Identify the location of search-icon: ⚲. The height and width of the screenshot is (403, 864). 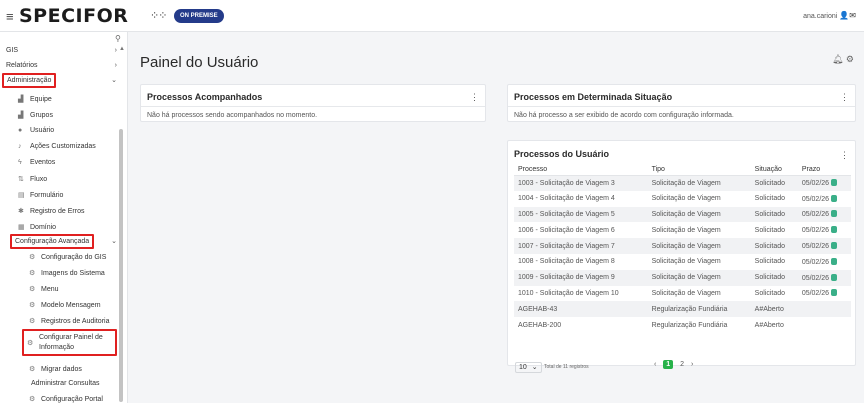
(118, 38).